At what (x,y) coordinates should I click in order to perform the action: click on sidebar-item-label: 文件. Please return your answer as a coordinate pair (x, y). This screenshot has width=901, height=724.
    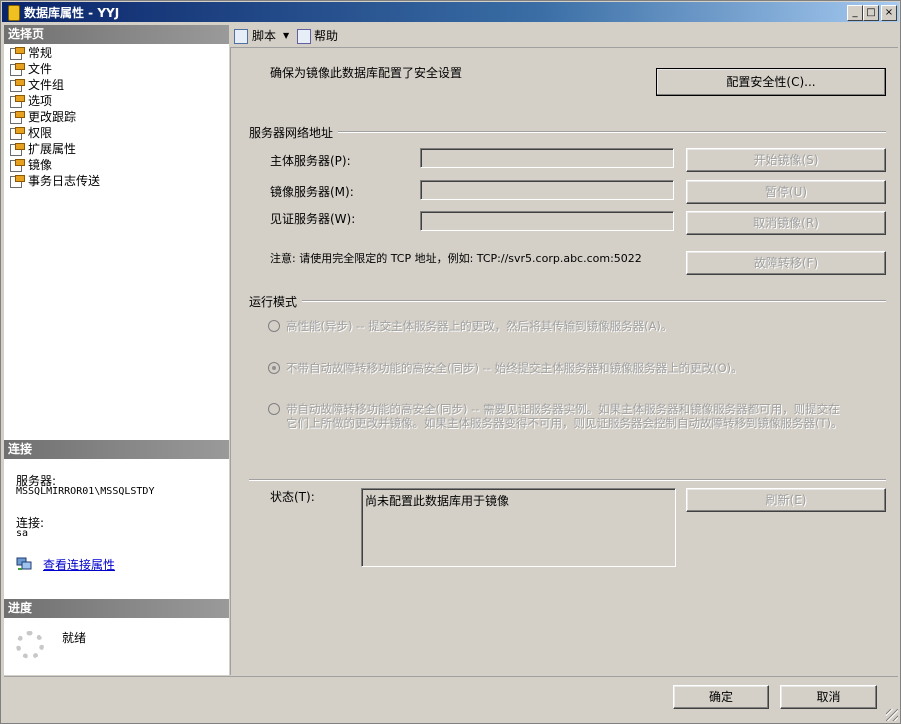
    Looking at the image, I should click on (40, 69).